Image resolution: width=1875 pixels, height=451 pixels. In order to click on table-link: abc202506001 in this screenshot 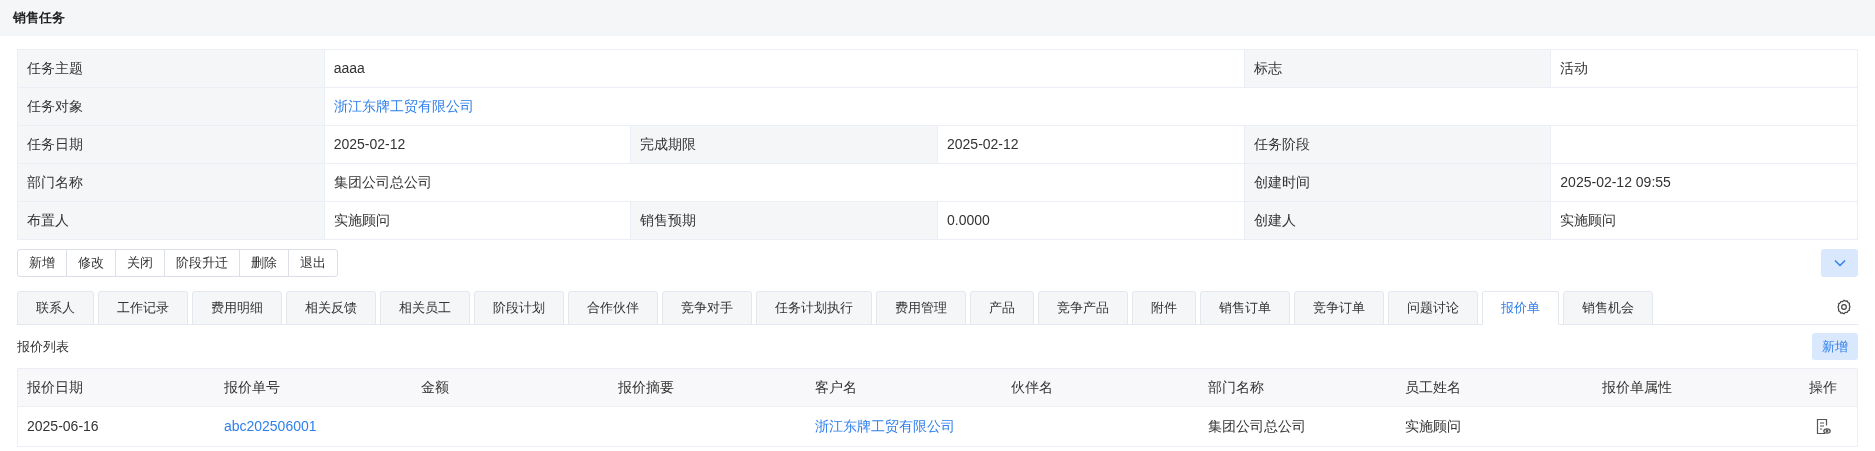, I will do `click(270, 426)`.